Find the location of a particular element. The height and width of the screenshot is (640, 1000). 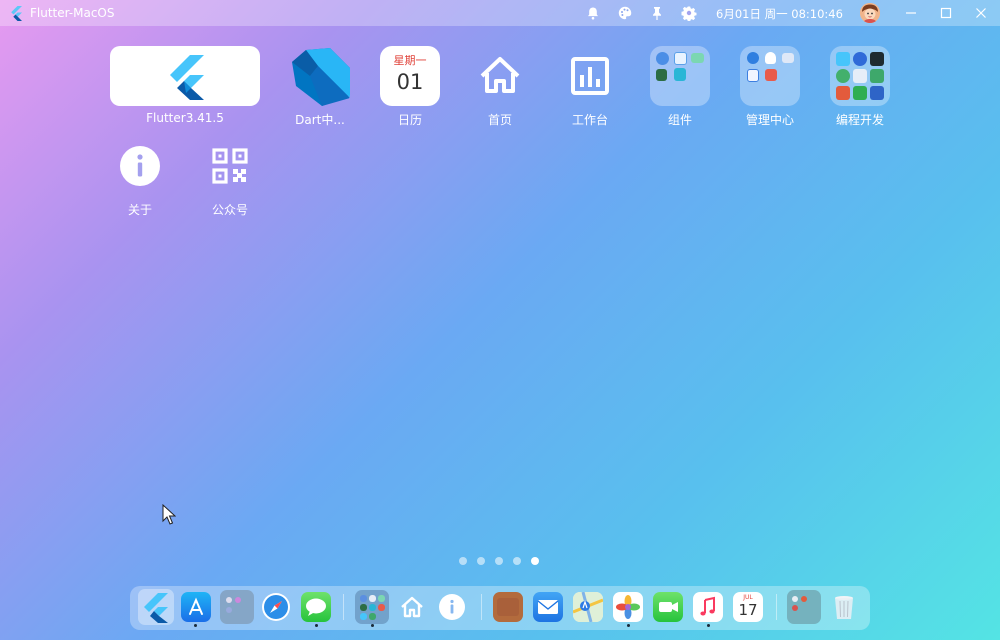

doc-app-icon is located at coordinates (753, 75).